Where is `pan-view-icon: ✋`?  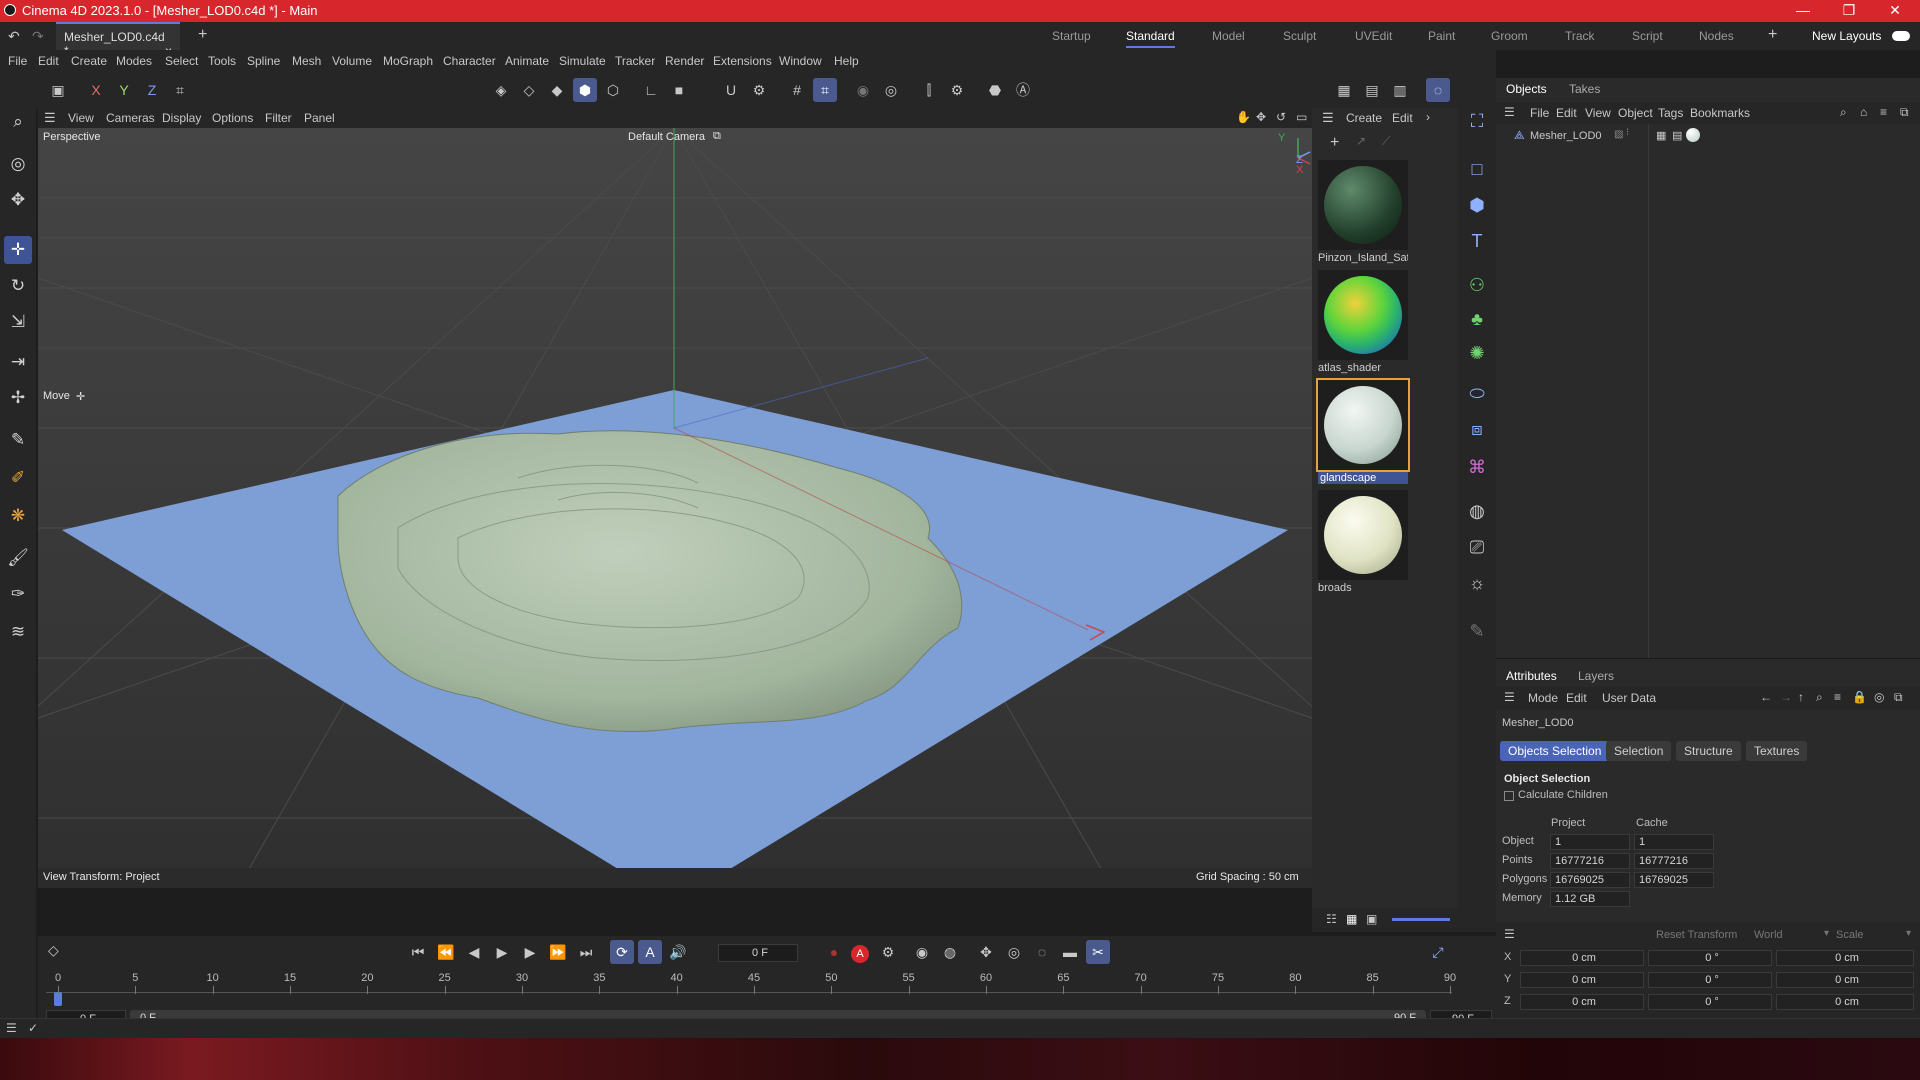 pan-view-icon: ✋ is located at coordinates (1243, 117).